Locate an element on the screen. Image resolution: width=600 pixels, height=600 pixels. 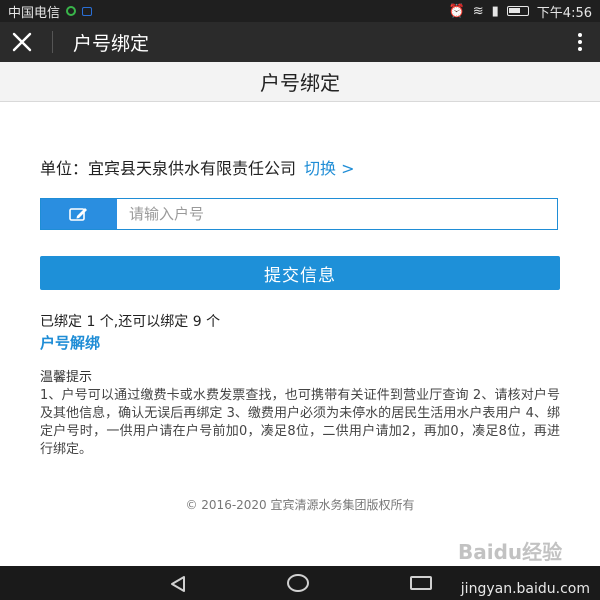
unbind-link: 户号解绑 is located at coordinates (70, 342).